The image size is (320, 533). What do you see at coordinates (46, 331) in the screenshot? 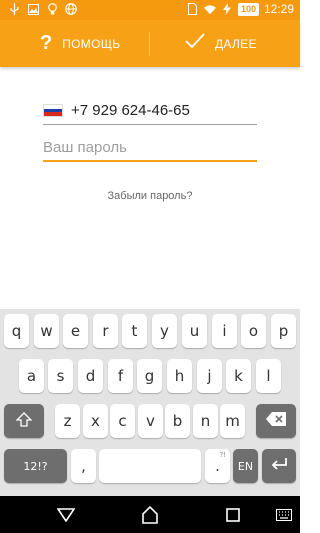
I see `key-w: w` at bounding box center [46, 331].